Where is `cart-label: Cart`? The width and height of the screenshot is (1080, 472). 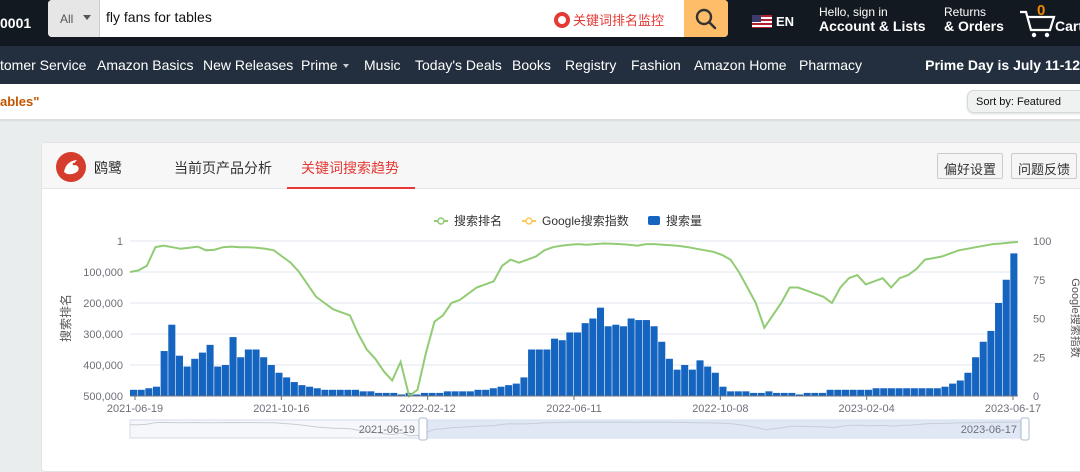
cart-label: Cart is located at coordinates (1067, 26).